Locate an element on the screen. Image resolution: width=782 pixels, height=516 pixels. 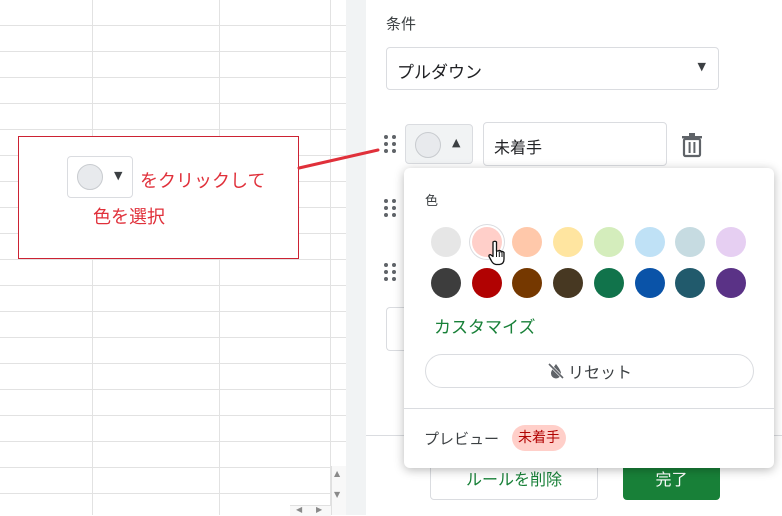
trash-icon is located at coordinates (692, 145).